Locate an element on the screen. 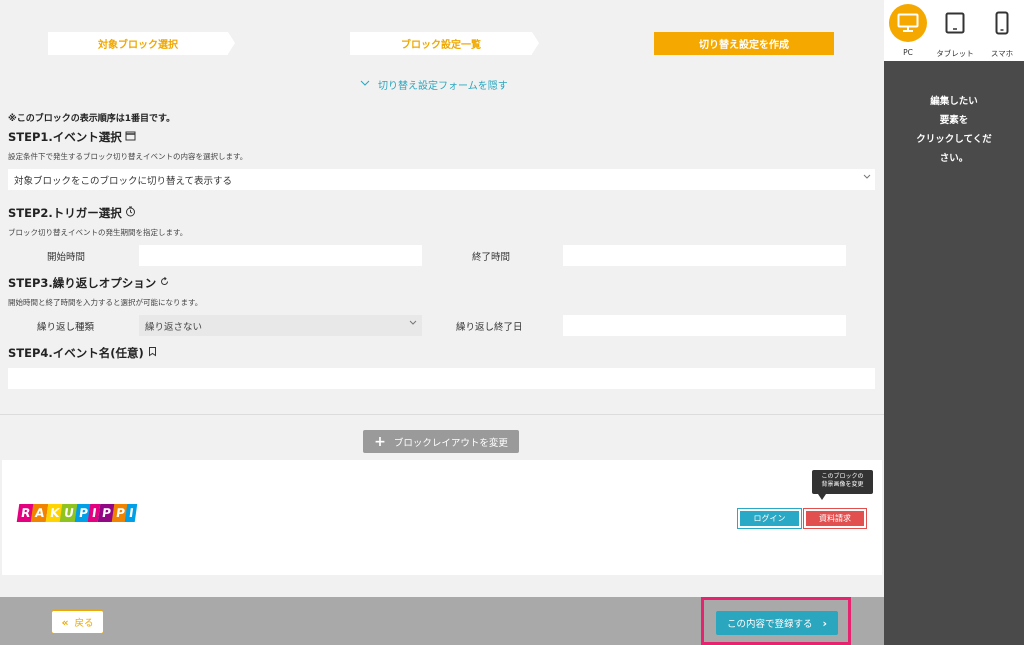 This screenshot has width=1024, height=645. device-label: PC is located at coordinates (908, 52).